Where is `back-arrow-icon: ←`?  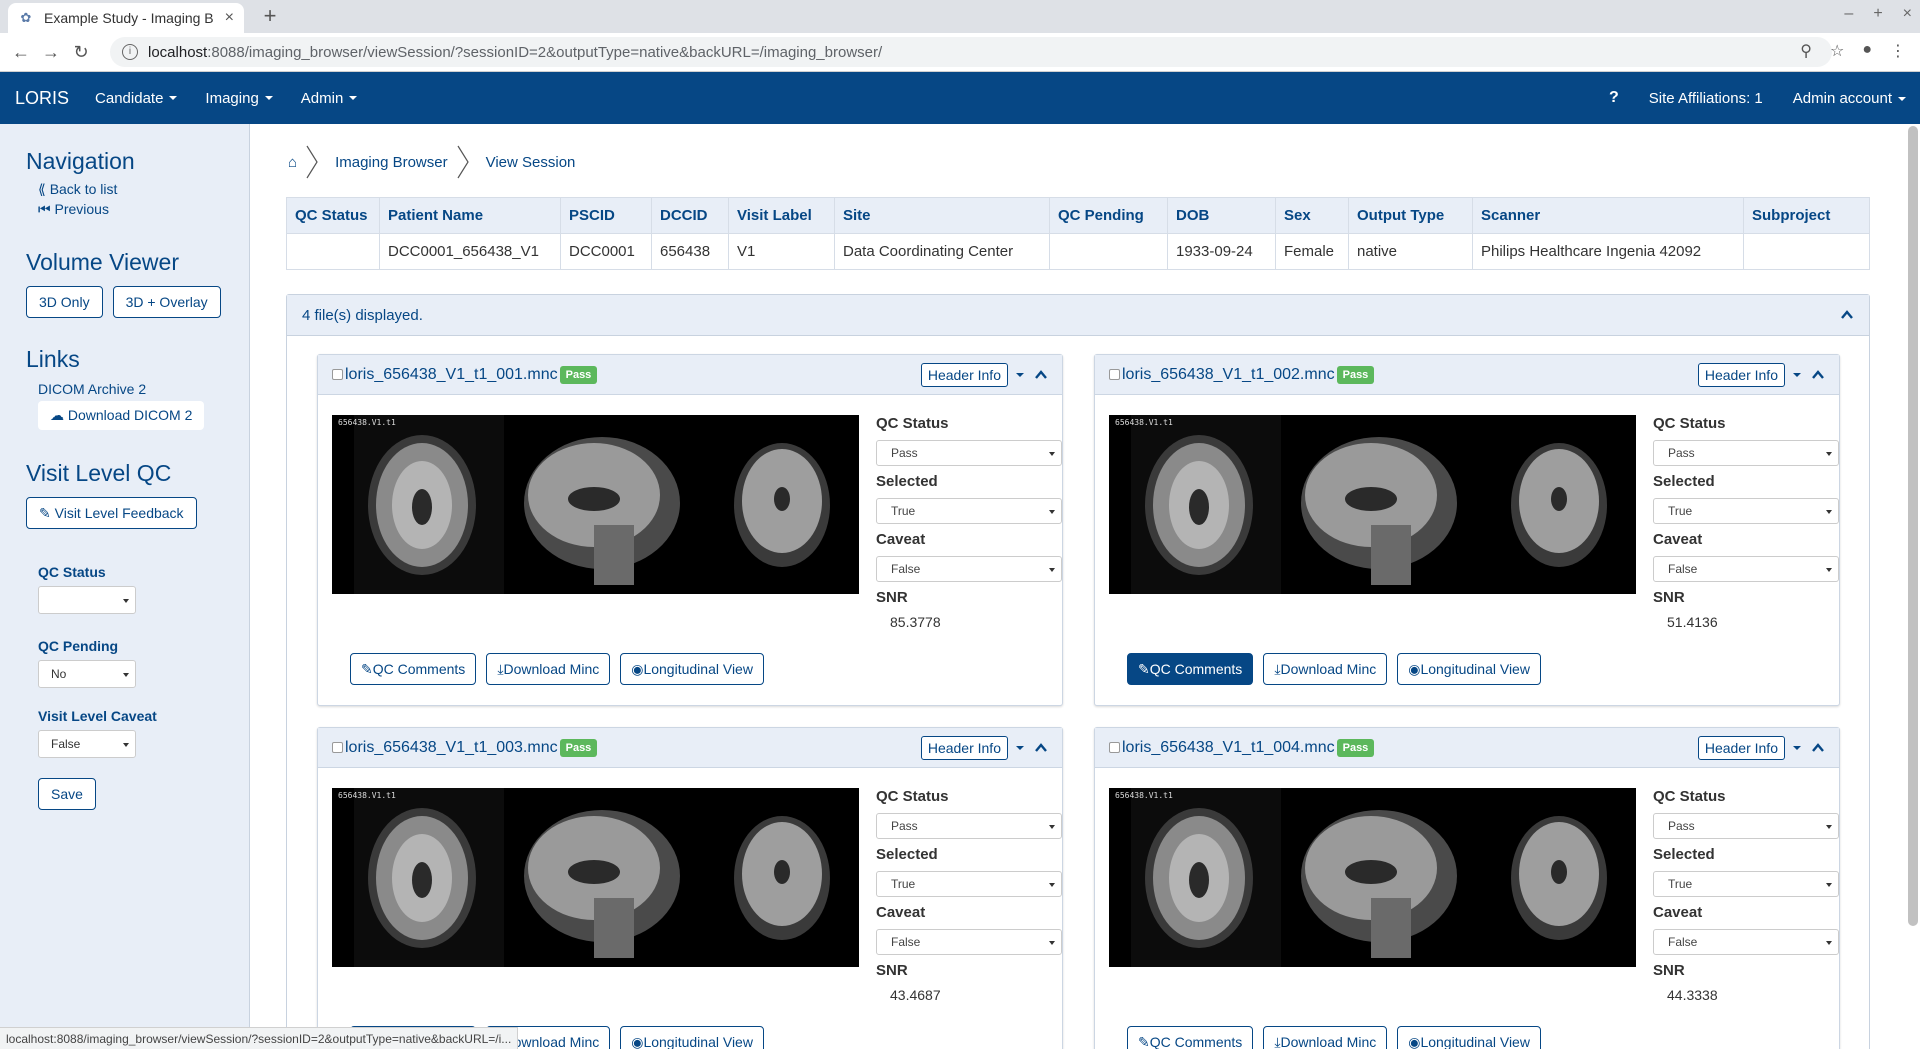
back-arrow-icon: ← is located at coordinates (21, 52).